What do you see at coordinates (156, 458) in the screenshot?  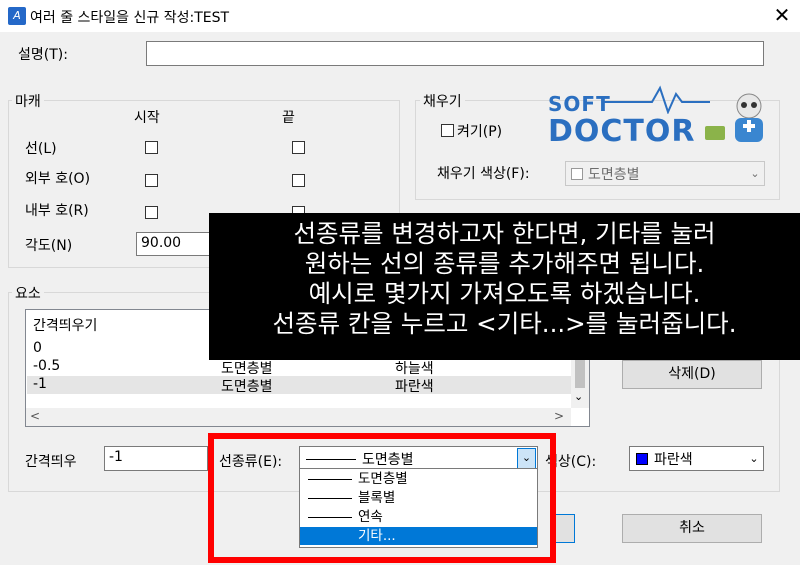 I see `offset-input: -1` at bounding box center [156, 458].